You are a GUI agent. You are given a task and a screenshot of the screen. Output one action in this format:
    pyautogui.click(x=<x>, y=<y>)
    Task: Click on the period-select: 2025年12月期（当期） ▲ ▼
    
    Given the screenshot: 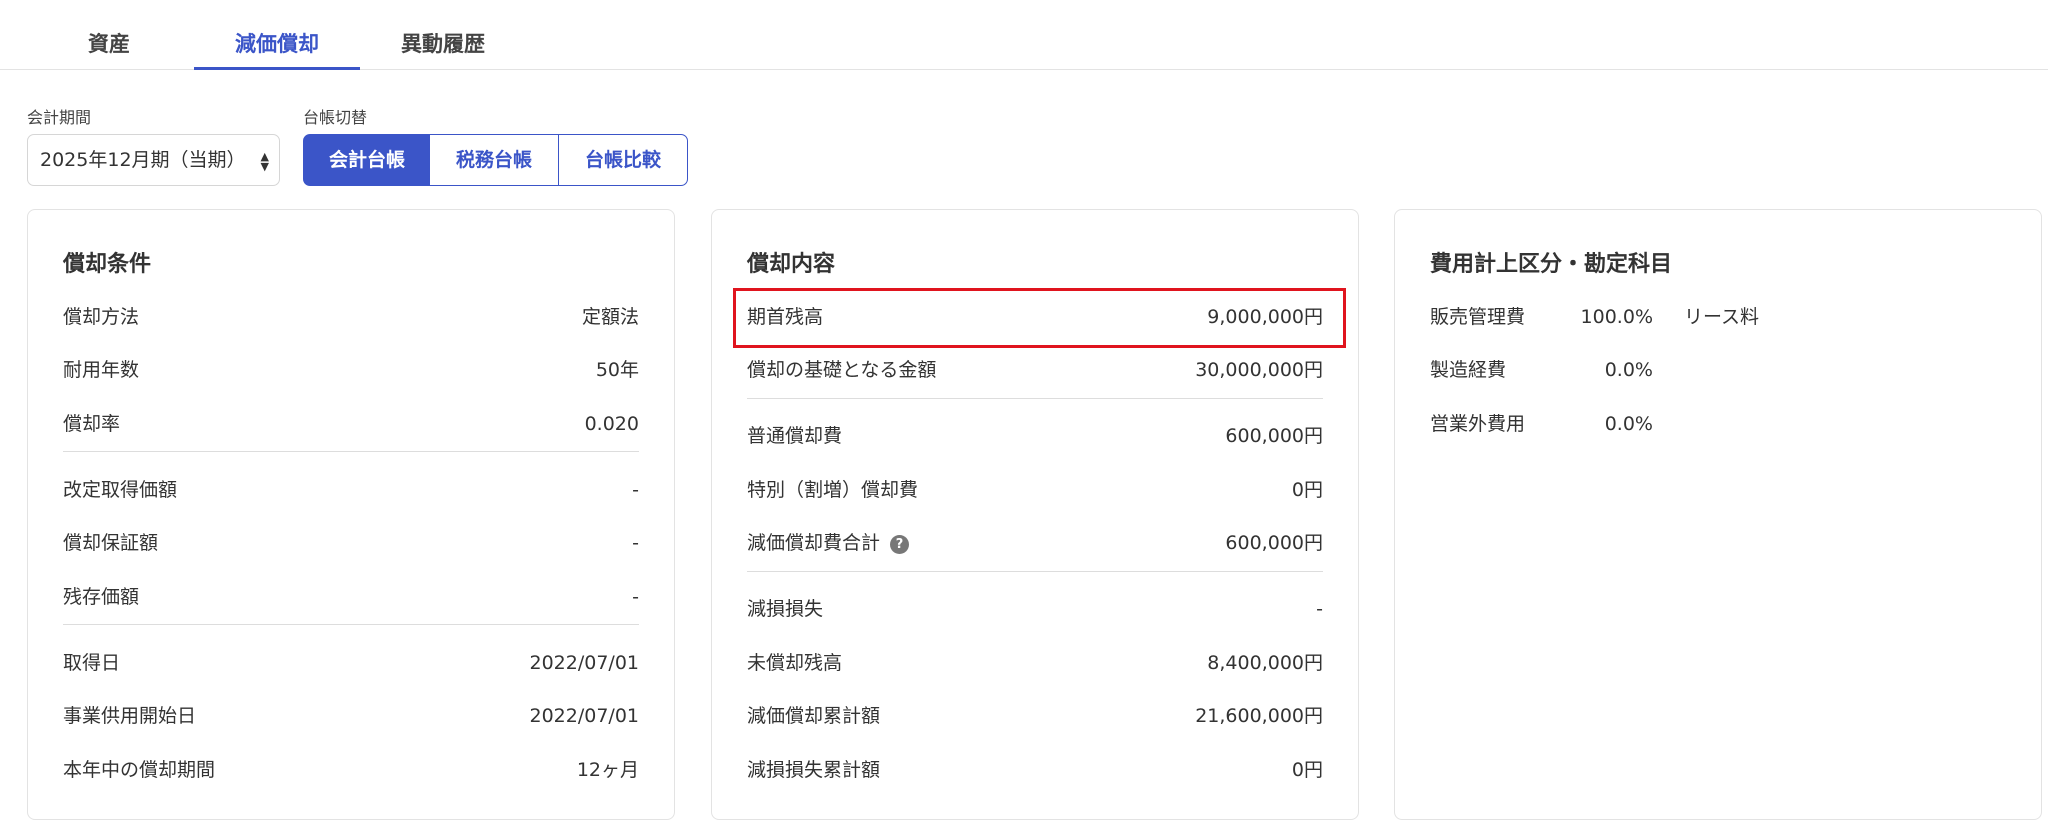 What is the action you would take?
    pyautogui.click(x=153, y=160)
    